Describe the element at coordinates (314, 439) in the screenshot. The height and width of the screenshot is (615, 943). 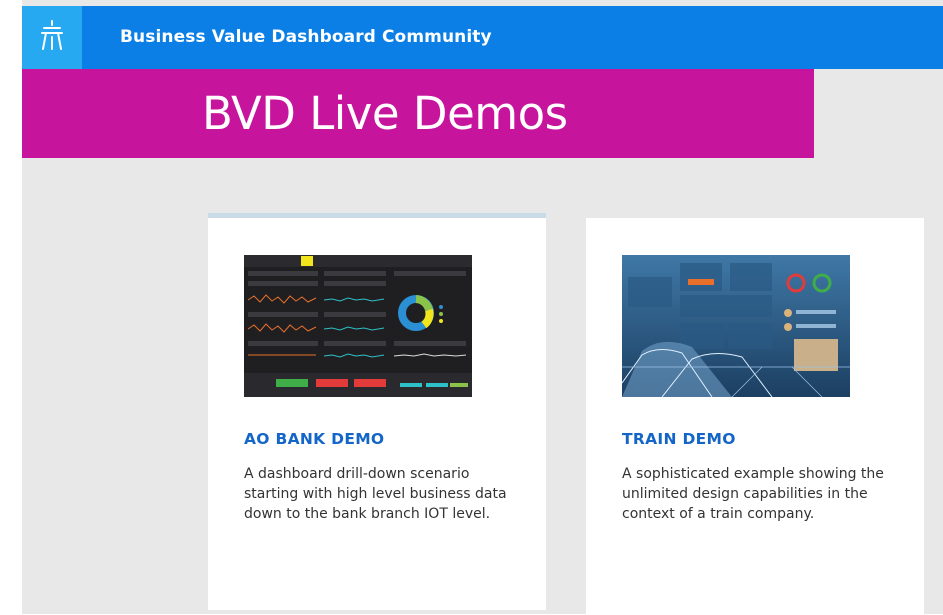
I see `demo-title: AO BANK DEMO` at that location.